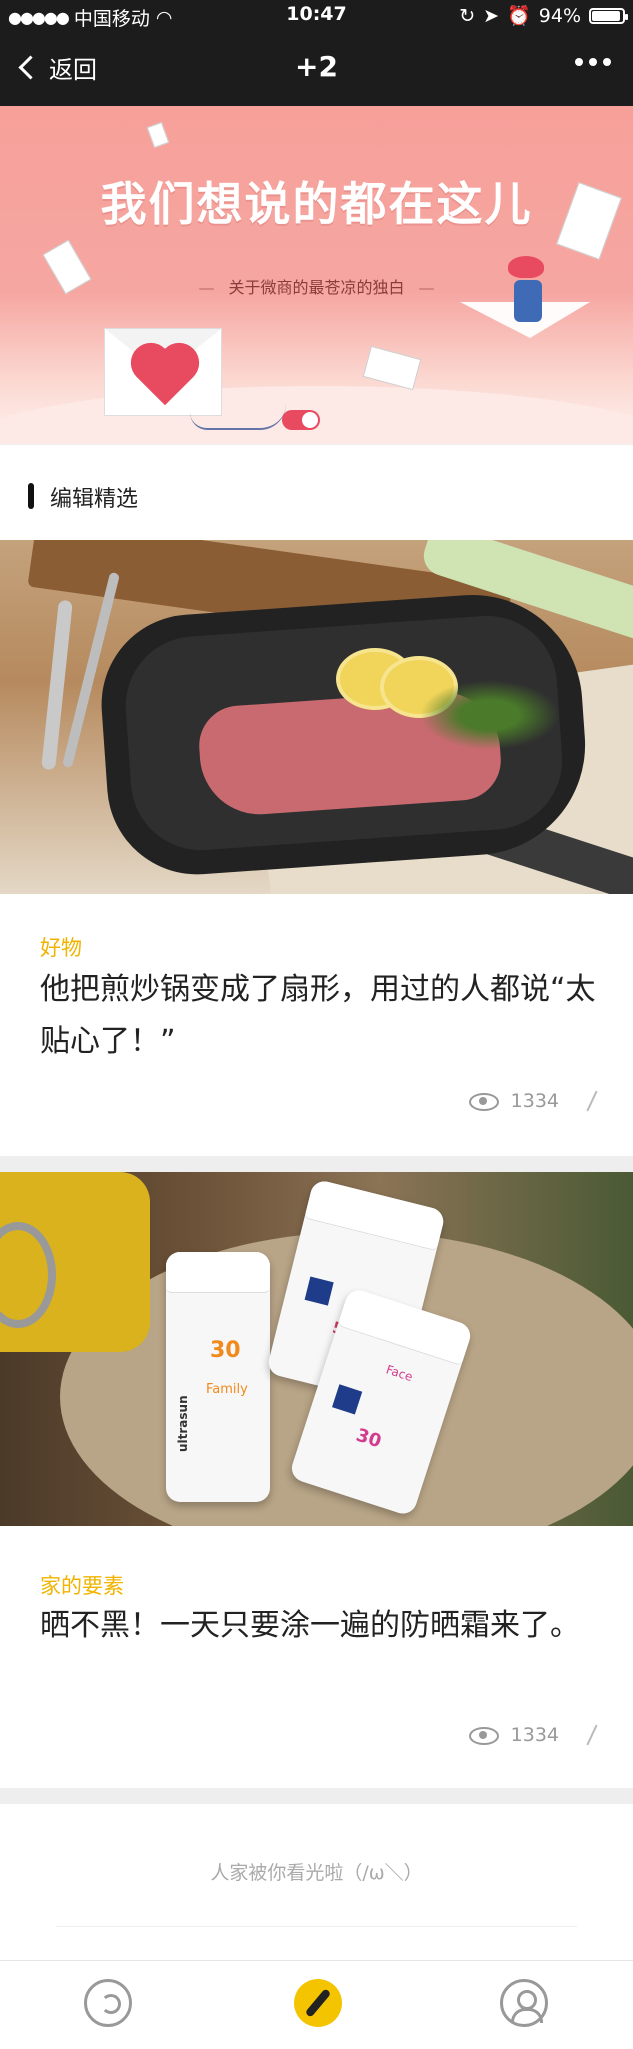 The height and width of the screenshot is (2049, 633). Describe the element at coordinates (527, 2015) in the screenshot. I see `profile-shoulders` at that location.